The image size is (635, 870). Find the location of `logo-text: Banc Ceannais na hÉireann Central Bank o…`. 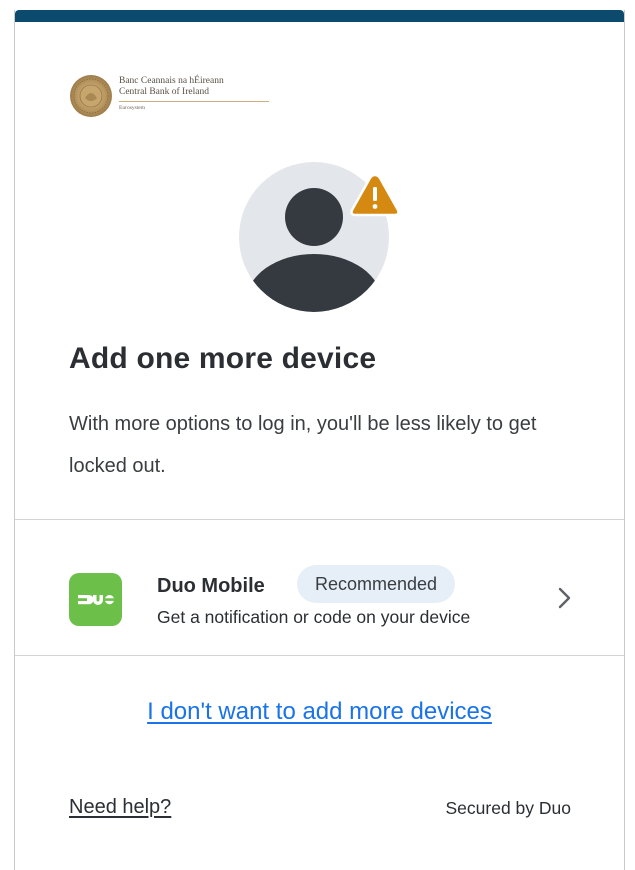

logo-text: Banc Ceannais na hÉireann Central Bank o… is located at coordinates (194, 94).